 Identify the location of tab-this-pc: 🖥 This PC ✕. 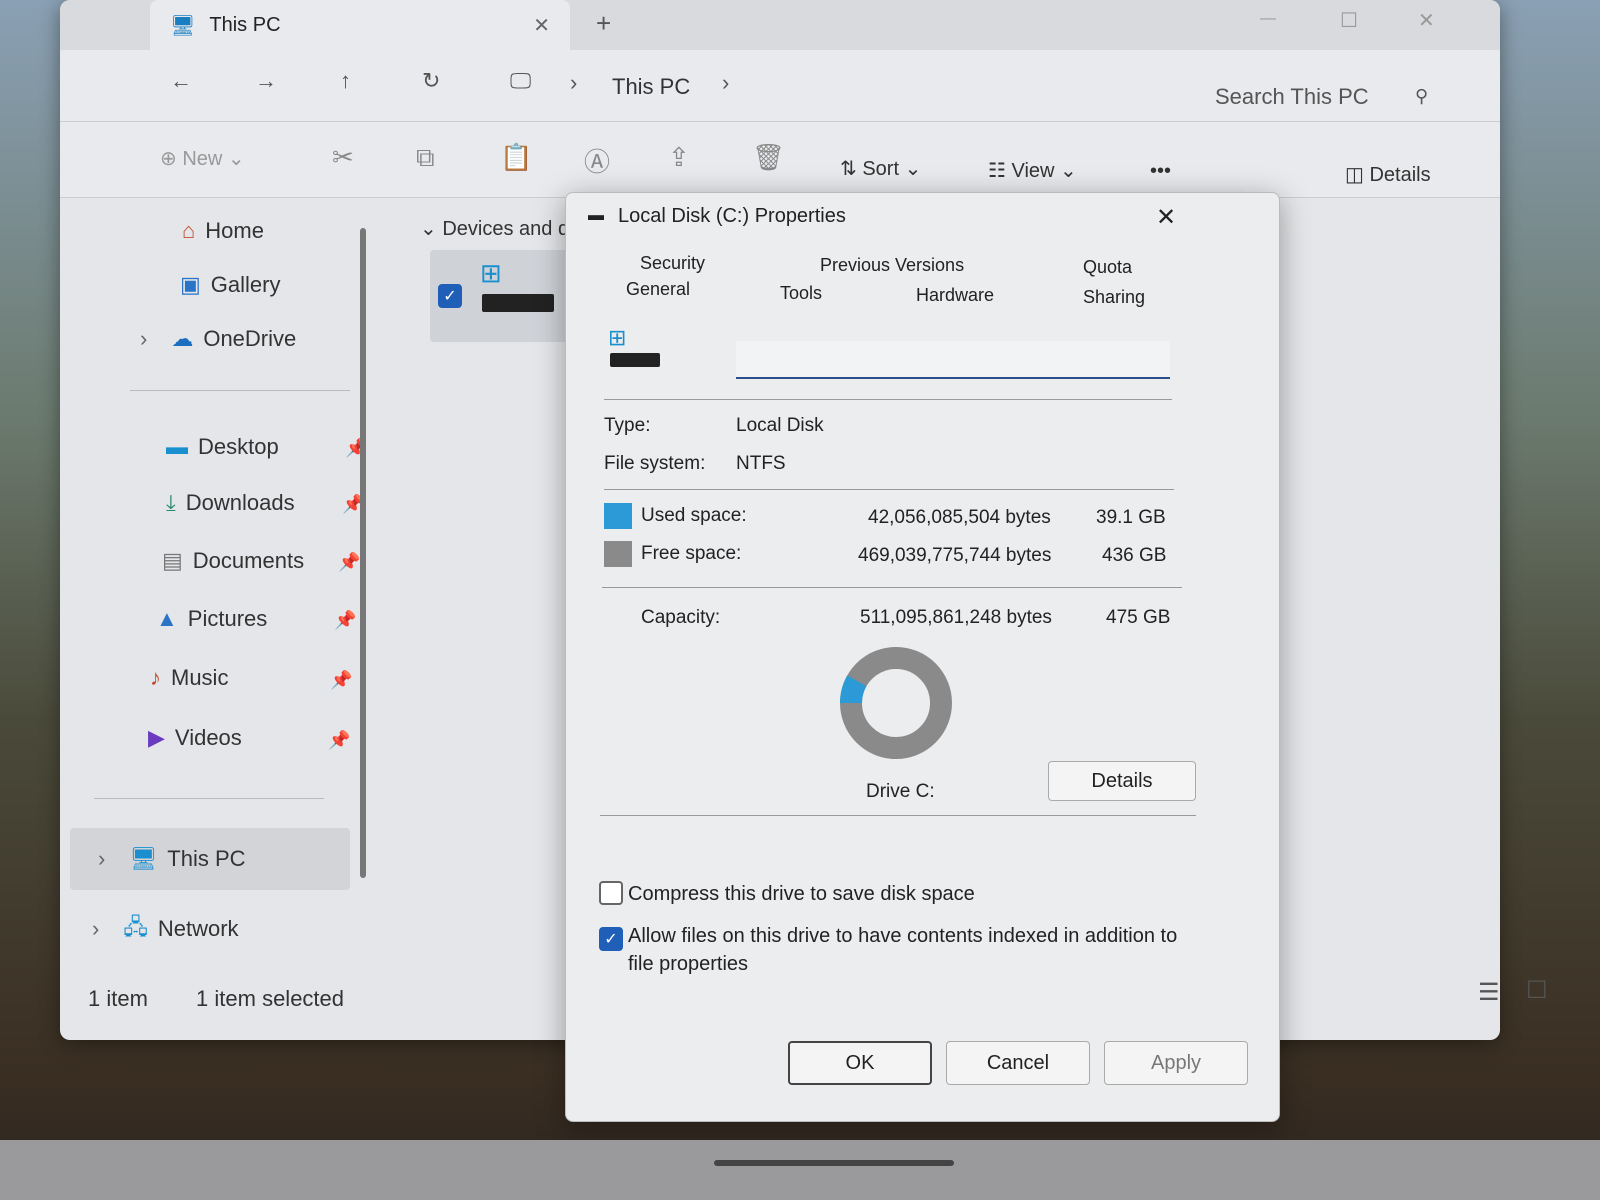
(360, 25).